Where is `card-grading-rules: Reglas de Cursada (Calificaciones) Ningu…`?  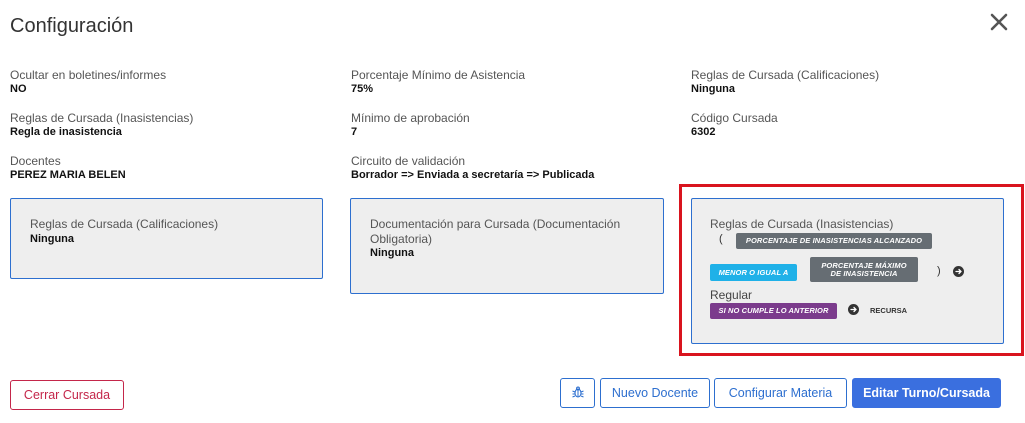 card-grading-rules: Reglas de Cursada (Calificaciones) Ningu… is located at coordinates (166, 238).